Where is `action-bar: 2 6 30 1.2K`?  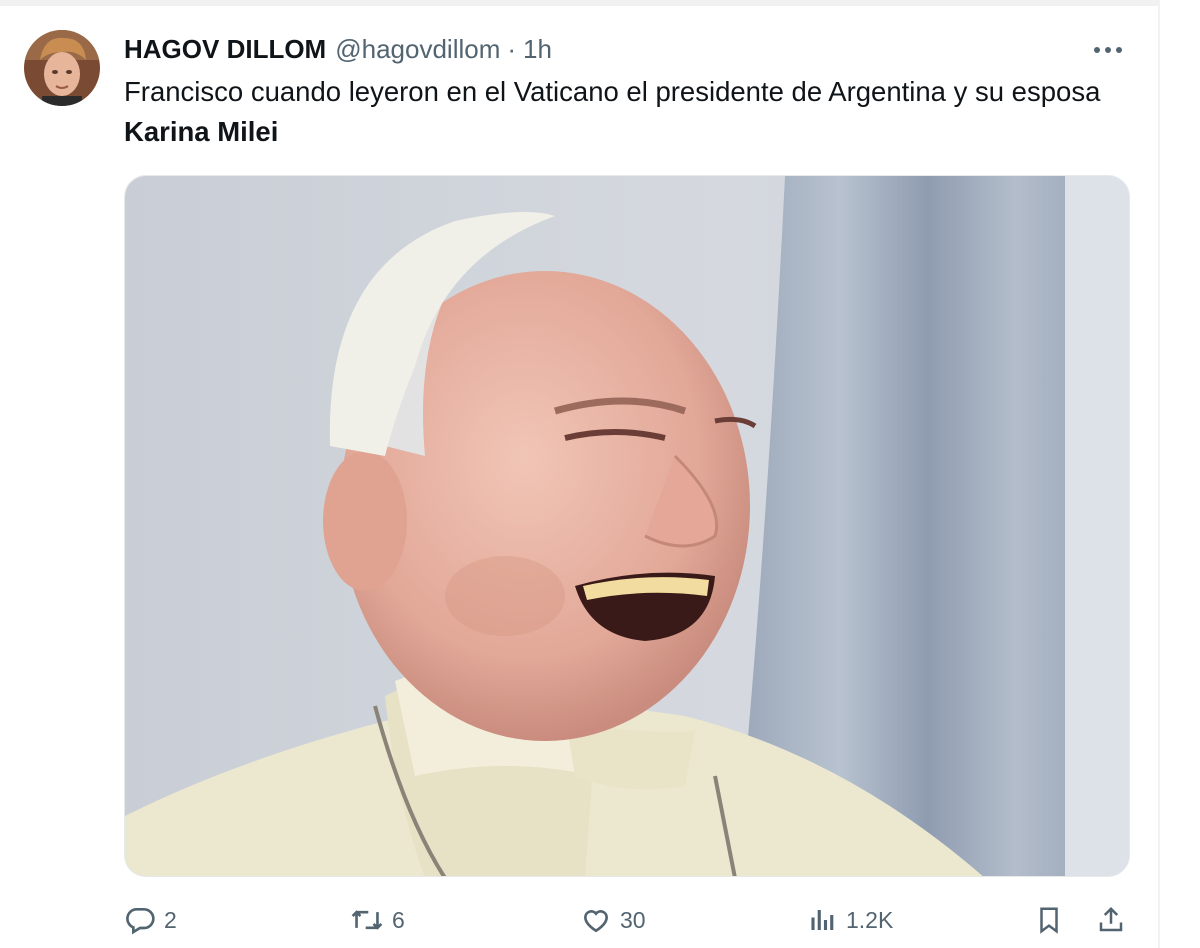
action-bar: 2 6 30 1.2K is located at coordinates (629, 920).